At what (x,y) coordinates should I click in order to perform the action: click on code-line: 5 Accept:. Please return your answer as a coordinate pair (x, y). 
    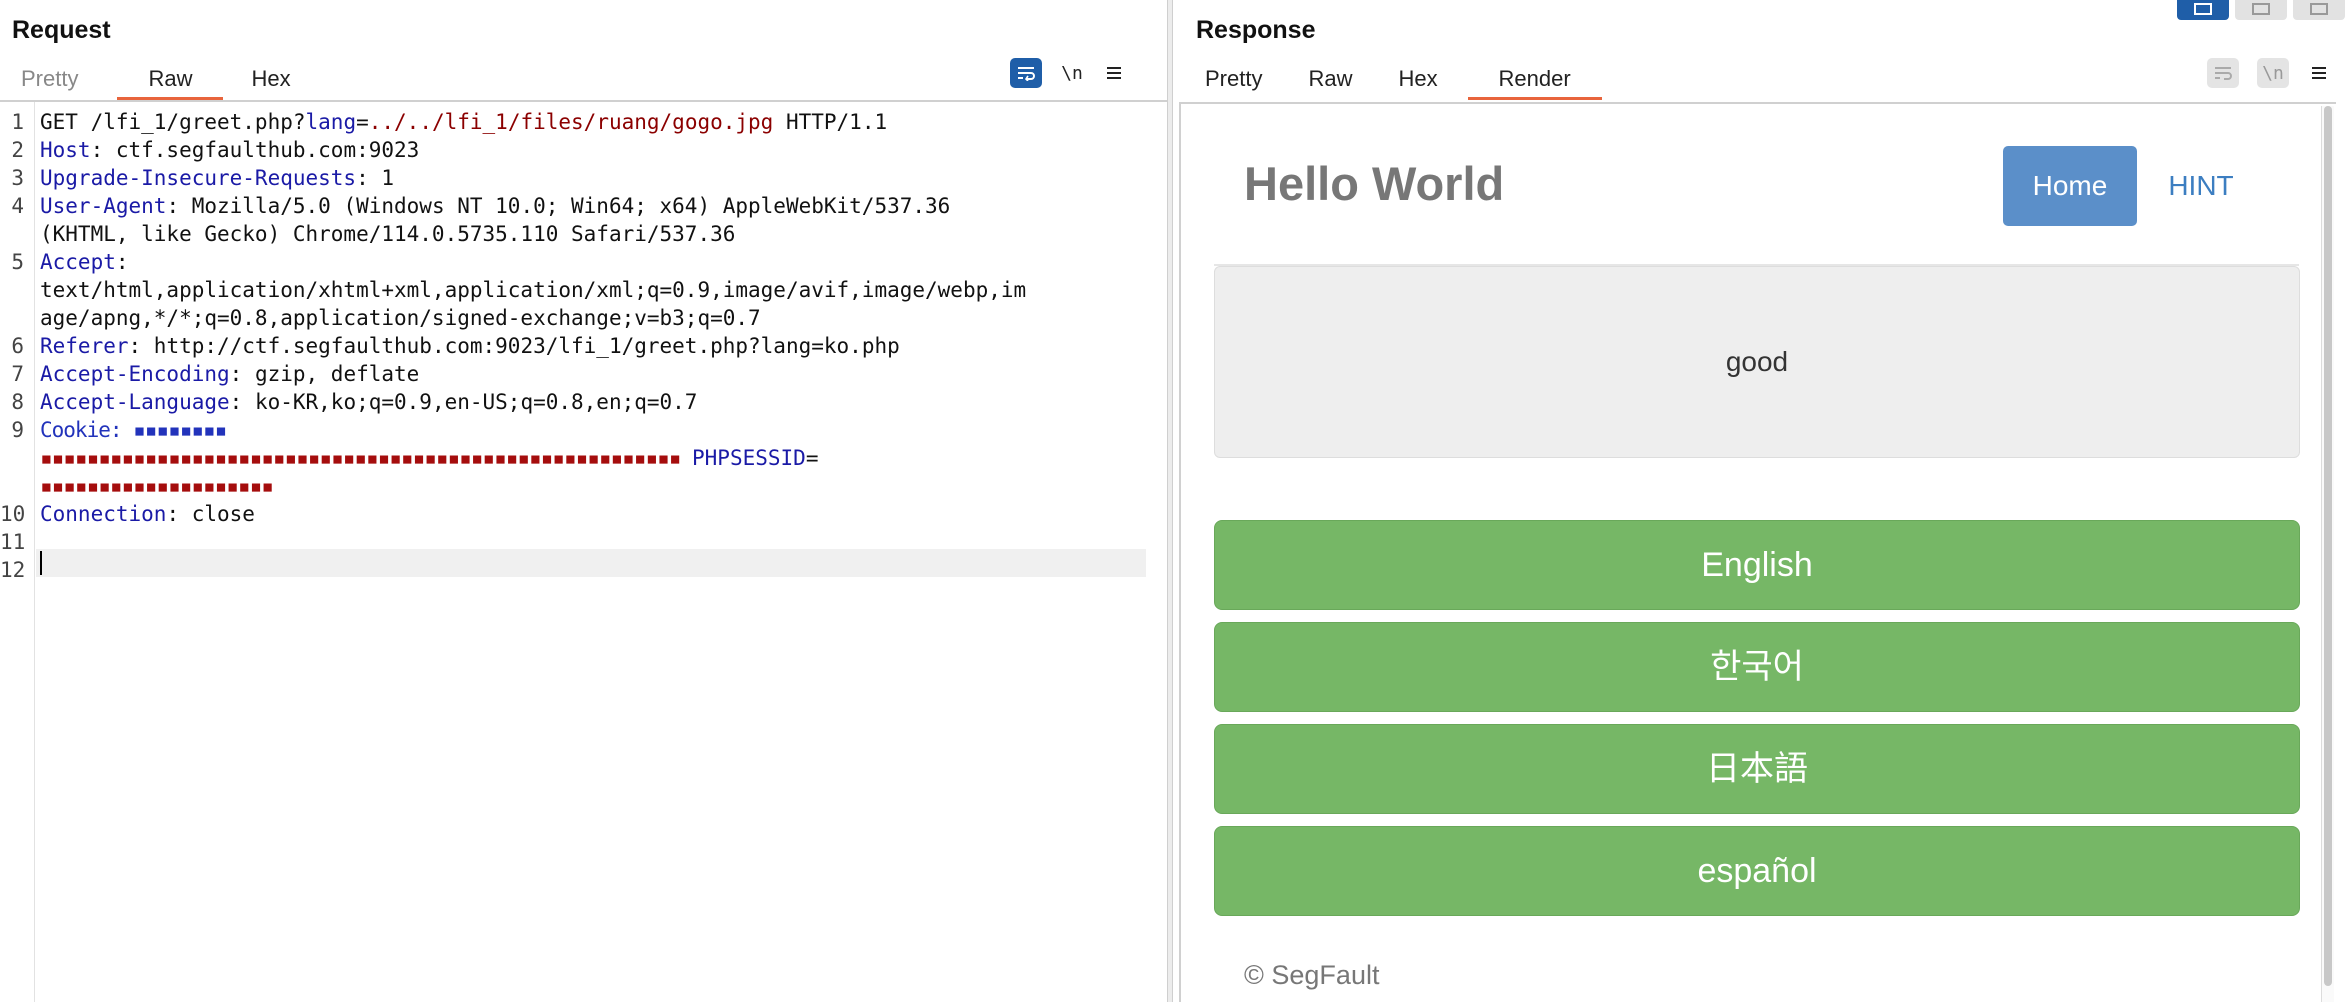
    Looking at the image, I should click on (575, 262).